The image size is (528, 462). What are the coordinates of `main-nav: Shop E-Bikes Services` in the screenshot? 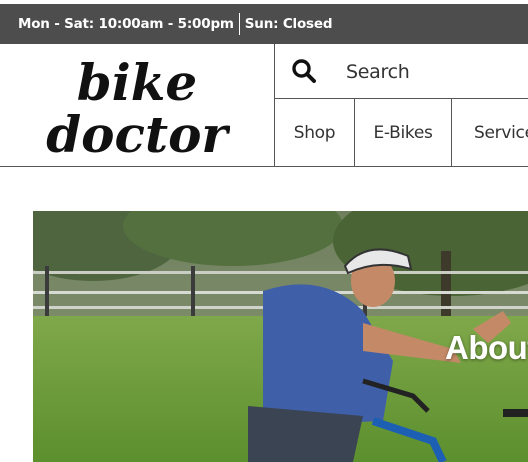 It's located at (401, 132).